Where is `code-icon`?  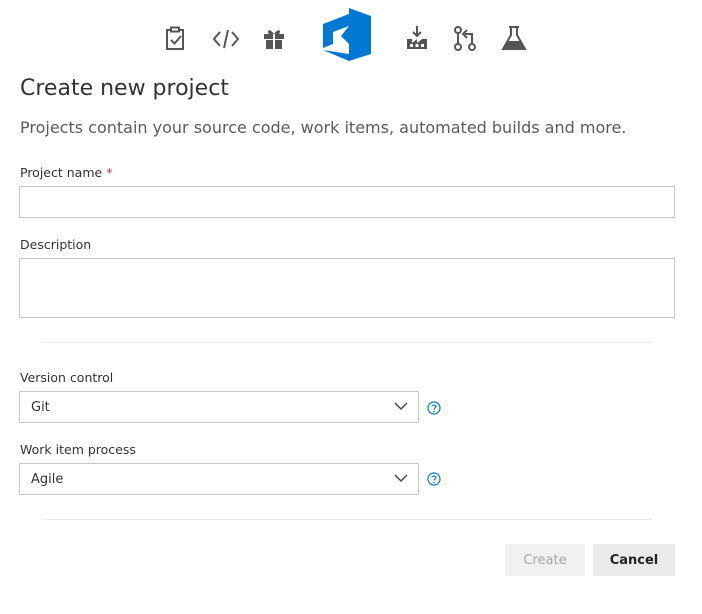
code-icon is located at coordinates (226, 39).